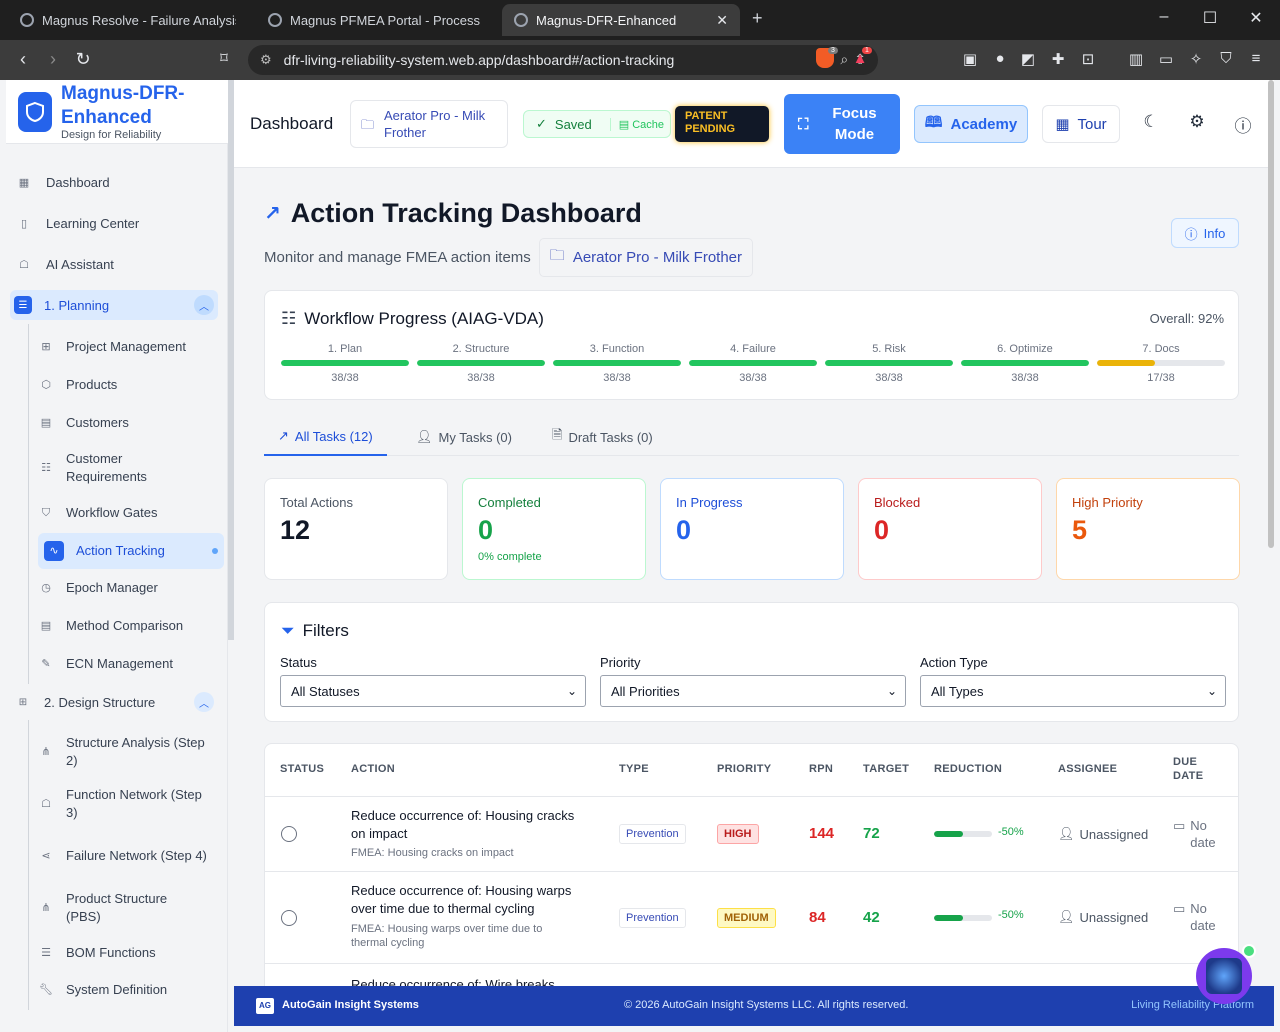  I want to click on hierarchy-icon: ⊞, so click(23, 702).